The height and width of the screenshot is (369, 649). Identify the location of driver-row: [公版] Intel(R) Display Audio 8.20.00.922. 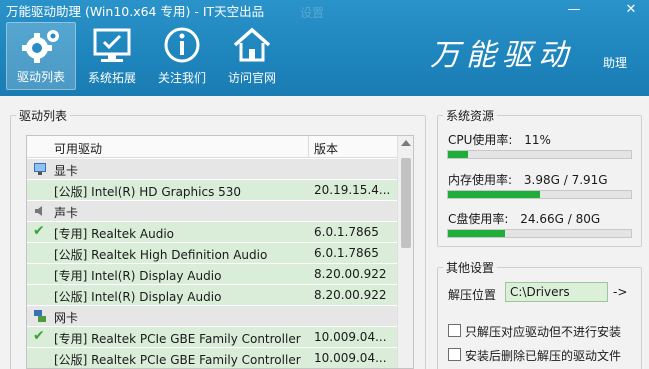
(212, 295).